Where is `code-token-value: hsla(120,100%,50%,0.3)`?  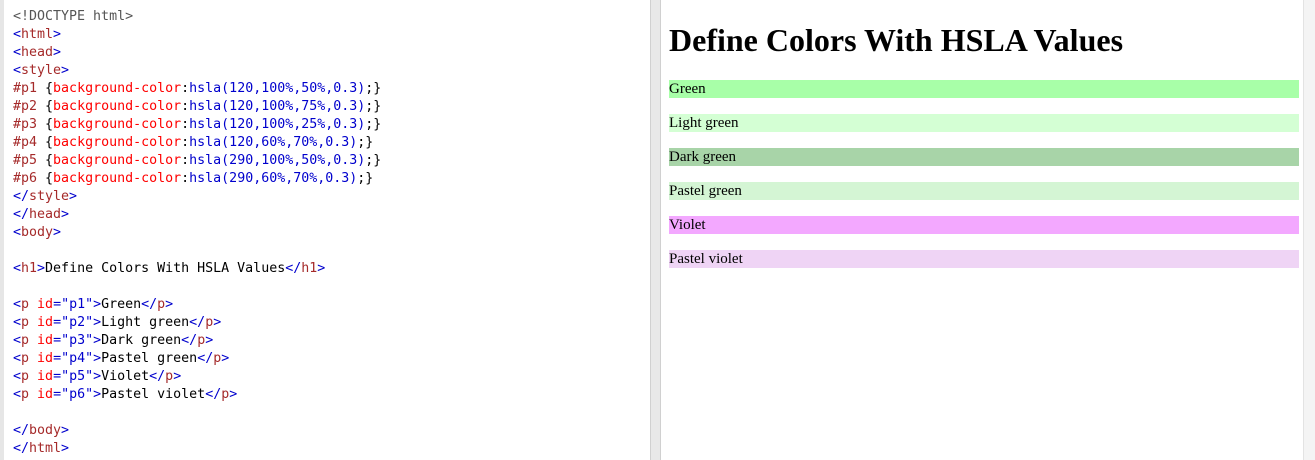 code-token-value: hsla(120,100%,50%,0.3) is located at coordinates (277, 88).